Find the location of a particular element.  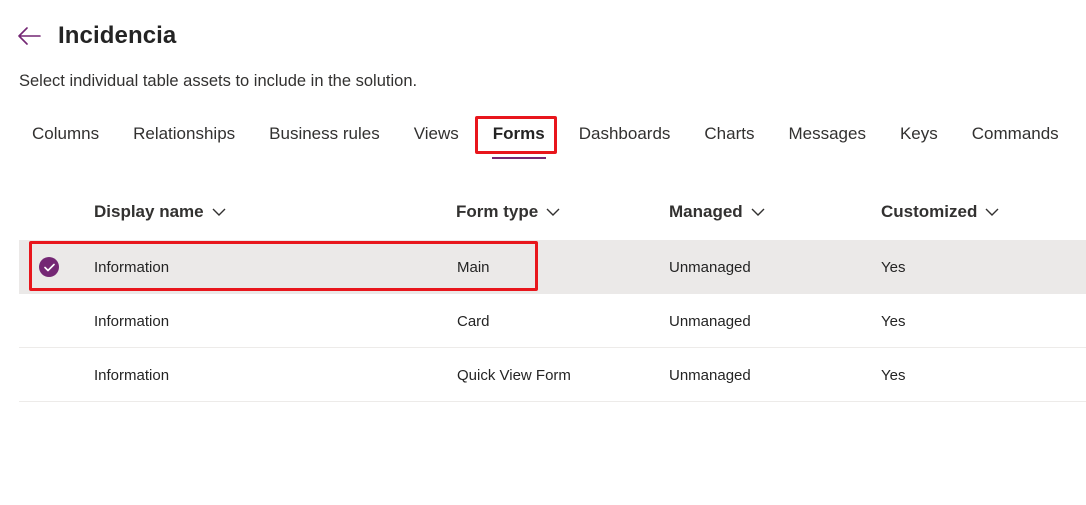

tab-relationships: Relationships is located at coordinates (184, 134).